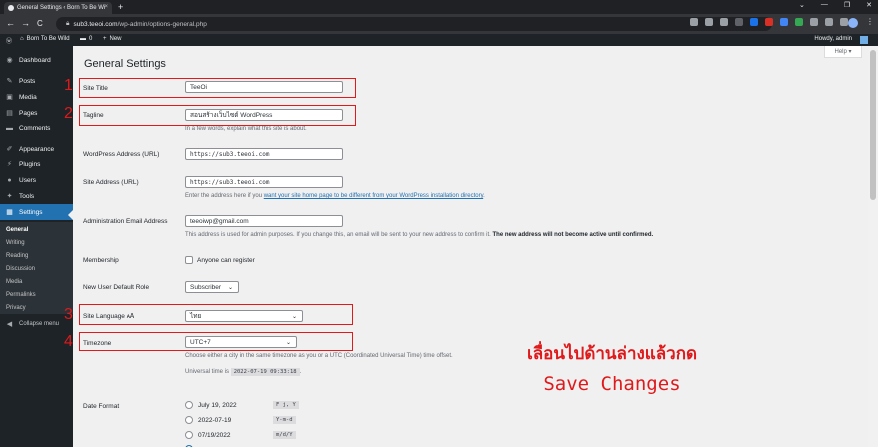  Describe the element at coordinates (15, 243) in the screenshot. I see `submenu-writing: Writing` at that location.